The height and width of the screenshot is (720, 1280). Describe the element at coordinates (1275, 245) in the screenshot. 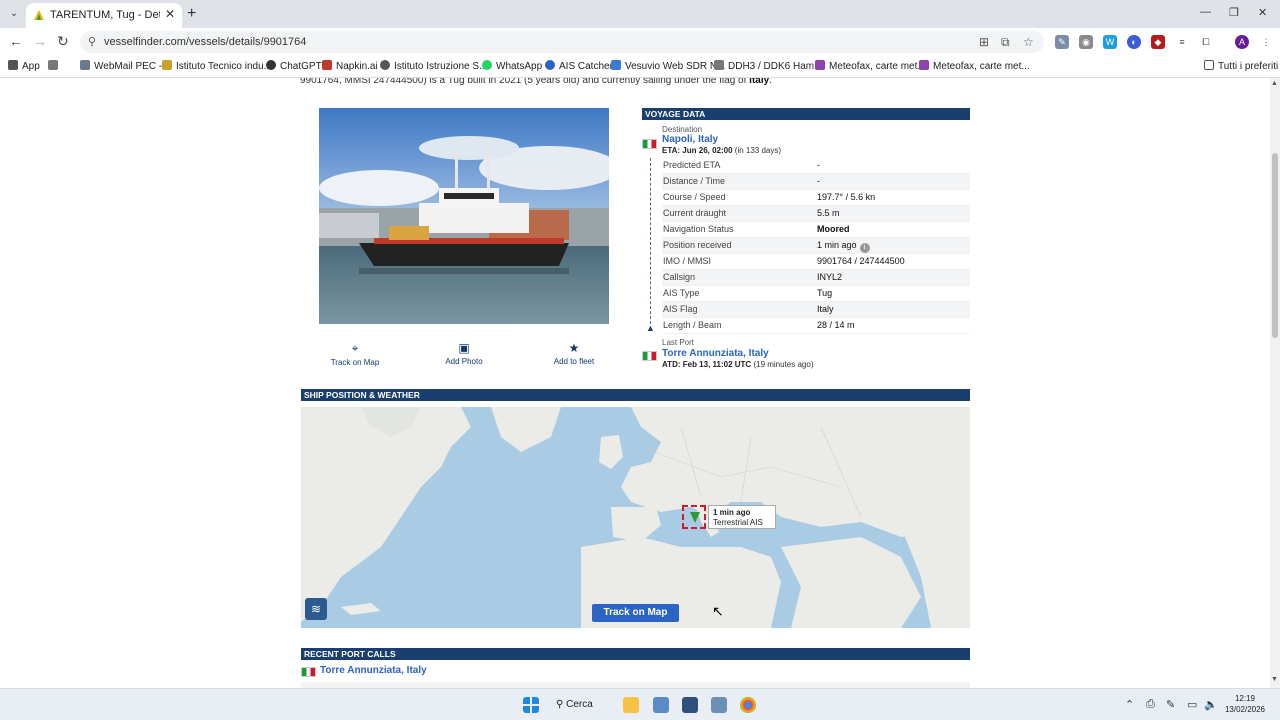

I see `scroll-thumb` at that location.